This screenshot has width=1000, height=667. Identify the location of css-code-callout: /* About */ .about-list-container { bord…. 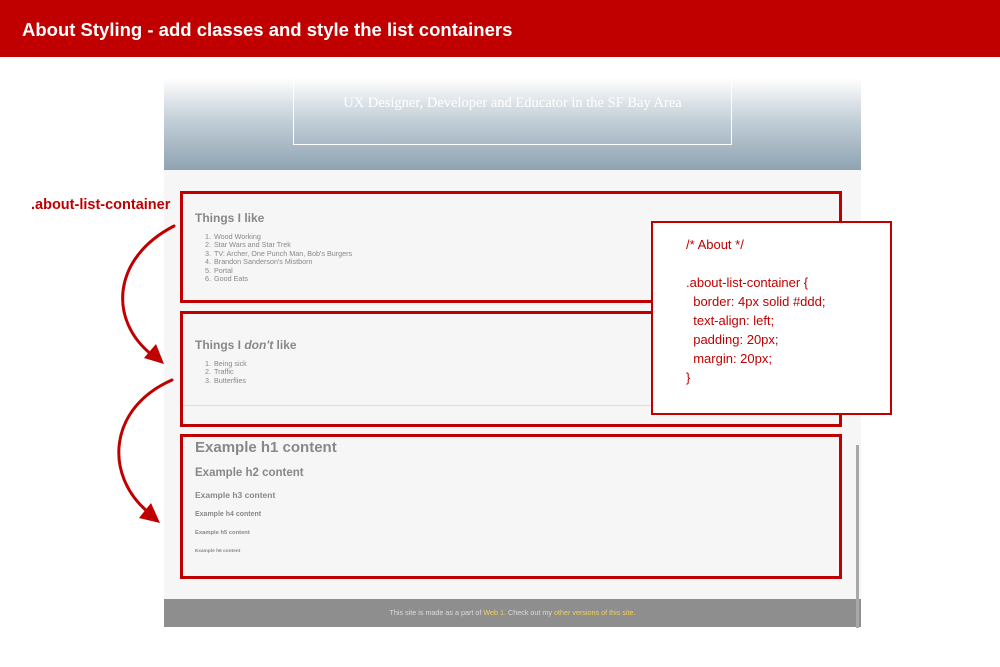
(771, 318).